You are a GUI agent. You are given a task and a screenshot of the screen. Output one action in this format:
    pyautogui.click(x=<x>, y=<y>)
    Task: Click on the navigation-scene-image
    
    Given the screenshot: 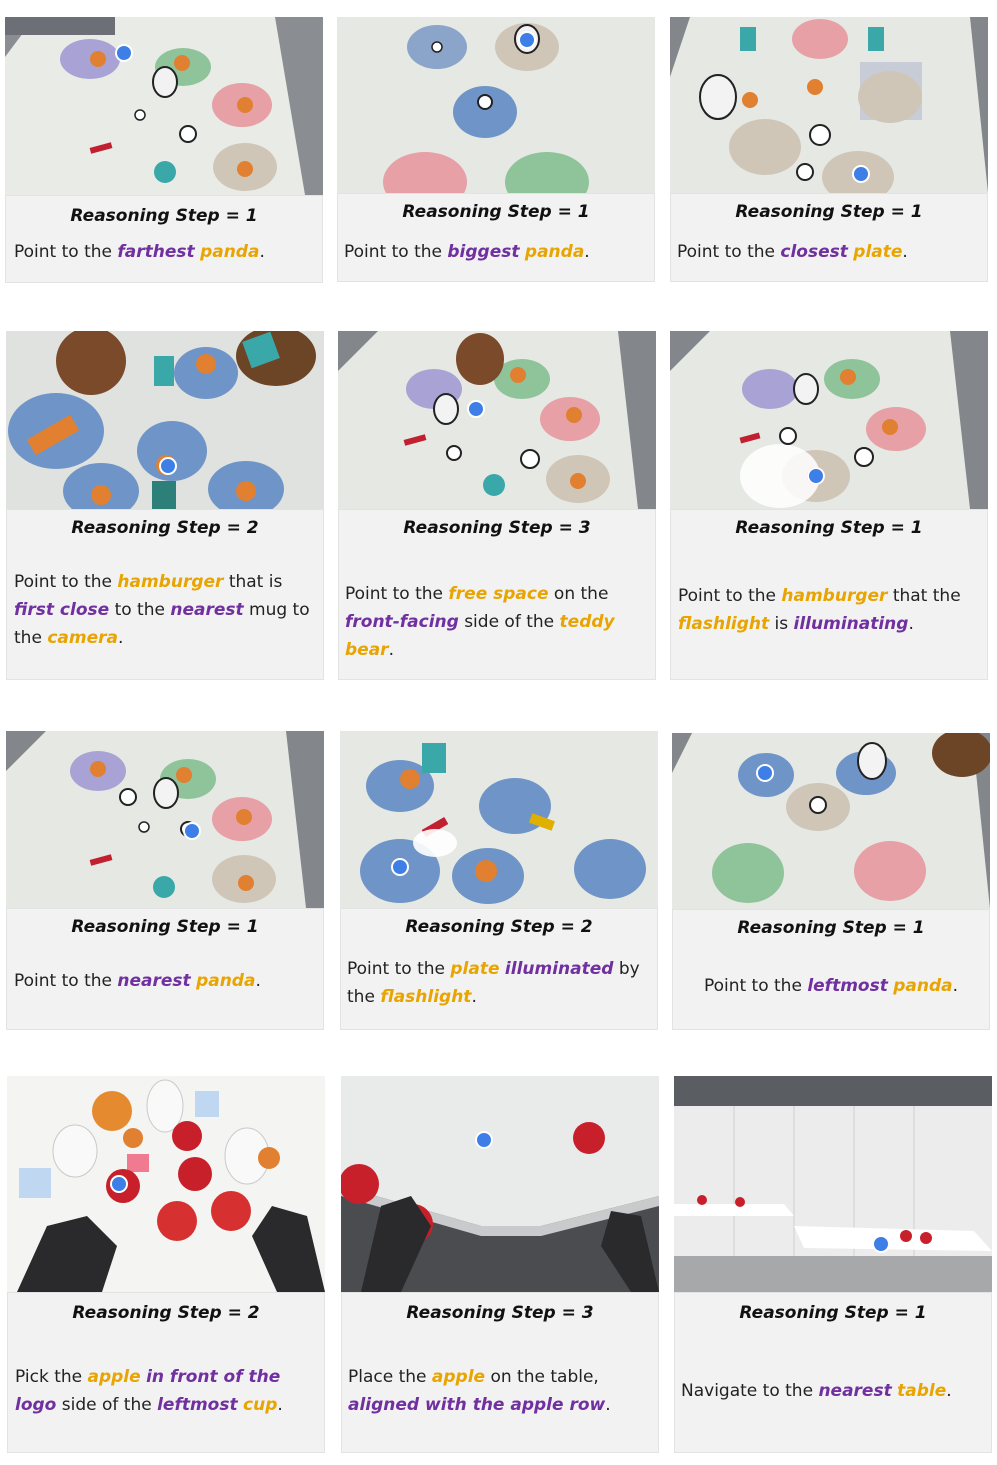 What is the action you would take?
    pyautogui.click(x=833, y=1184)
    